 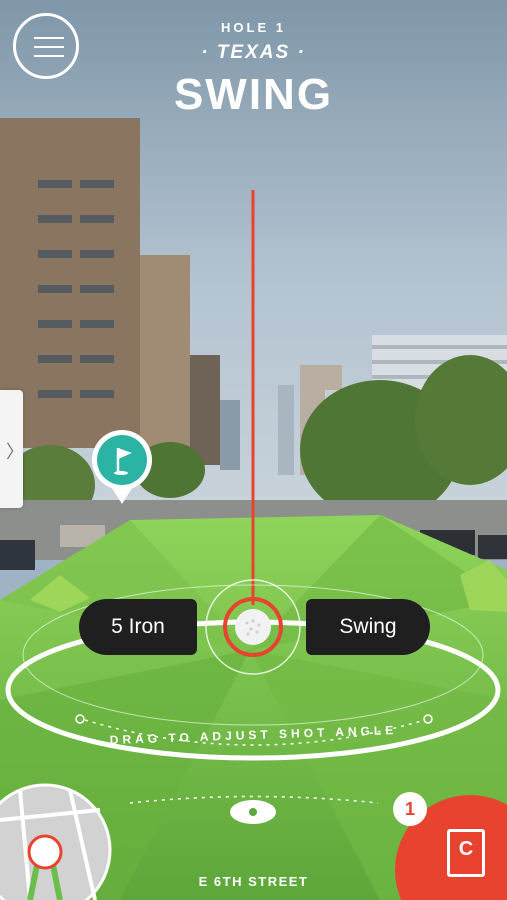 I want to click on hole-label: HOLE 1, so click(x=253, y=27).